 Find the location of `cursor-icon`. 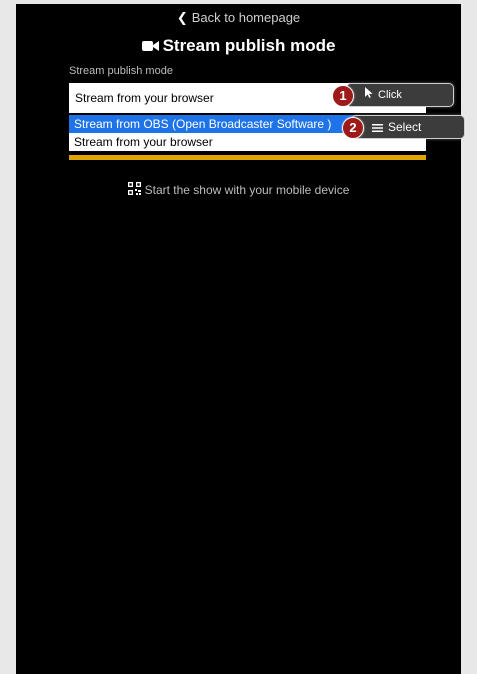

cursor-icon is located at coordinates (369, 95).